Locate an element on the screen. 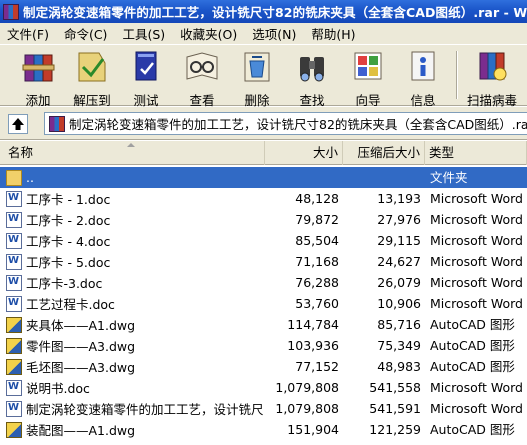  wizard-icon is located at coordinates (368, 66).